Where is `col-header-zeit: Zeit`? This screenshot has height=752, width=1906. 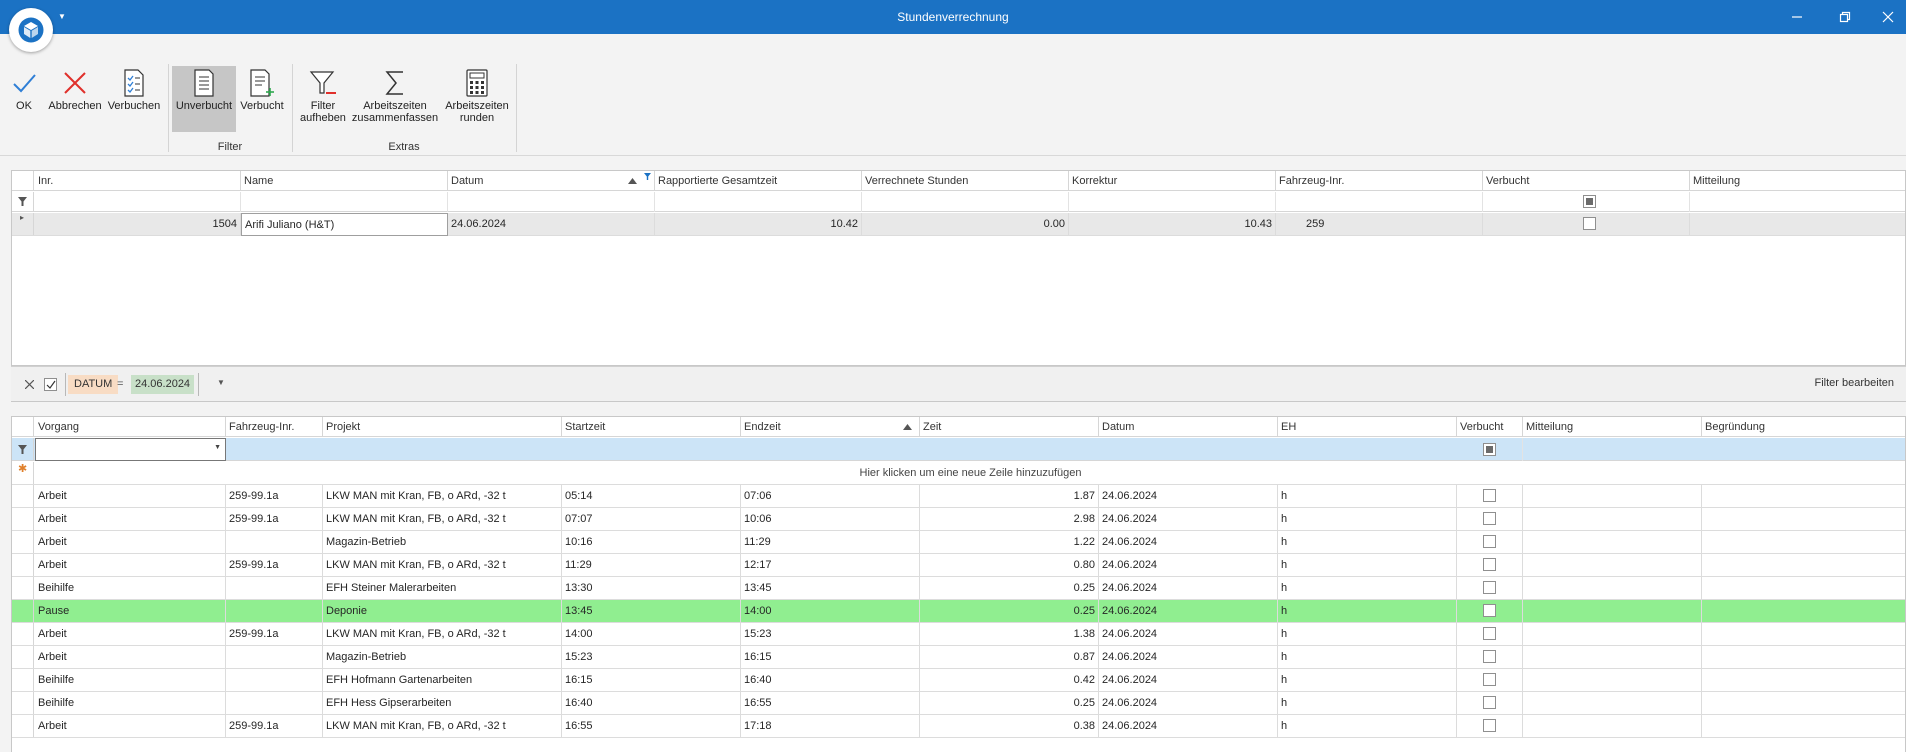
col-header-zeit: Zeit is located at coordinates (1009, 427).